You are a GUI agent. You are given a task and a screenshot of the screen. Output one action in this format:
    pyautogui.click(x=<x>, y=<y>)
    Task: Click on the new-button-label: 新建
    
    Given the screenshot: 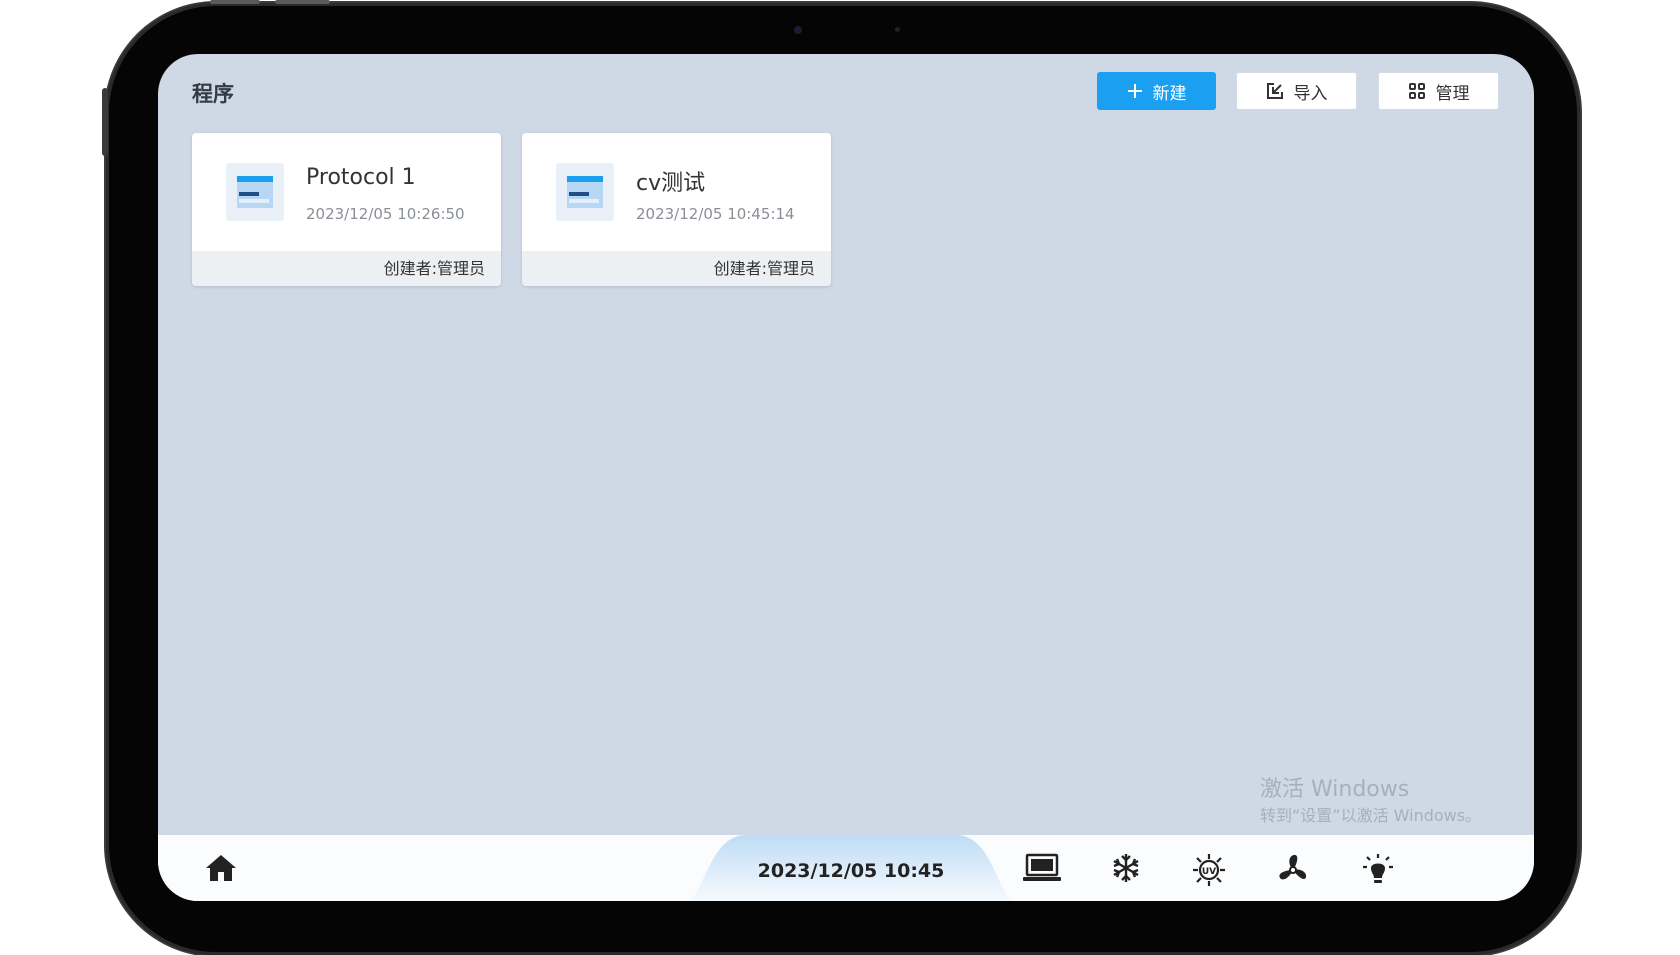 What is the action you would take?
    pyautogui.click(x=1169, y=93)
    